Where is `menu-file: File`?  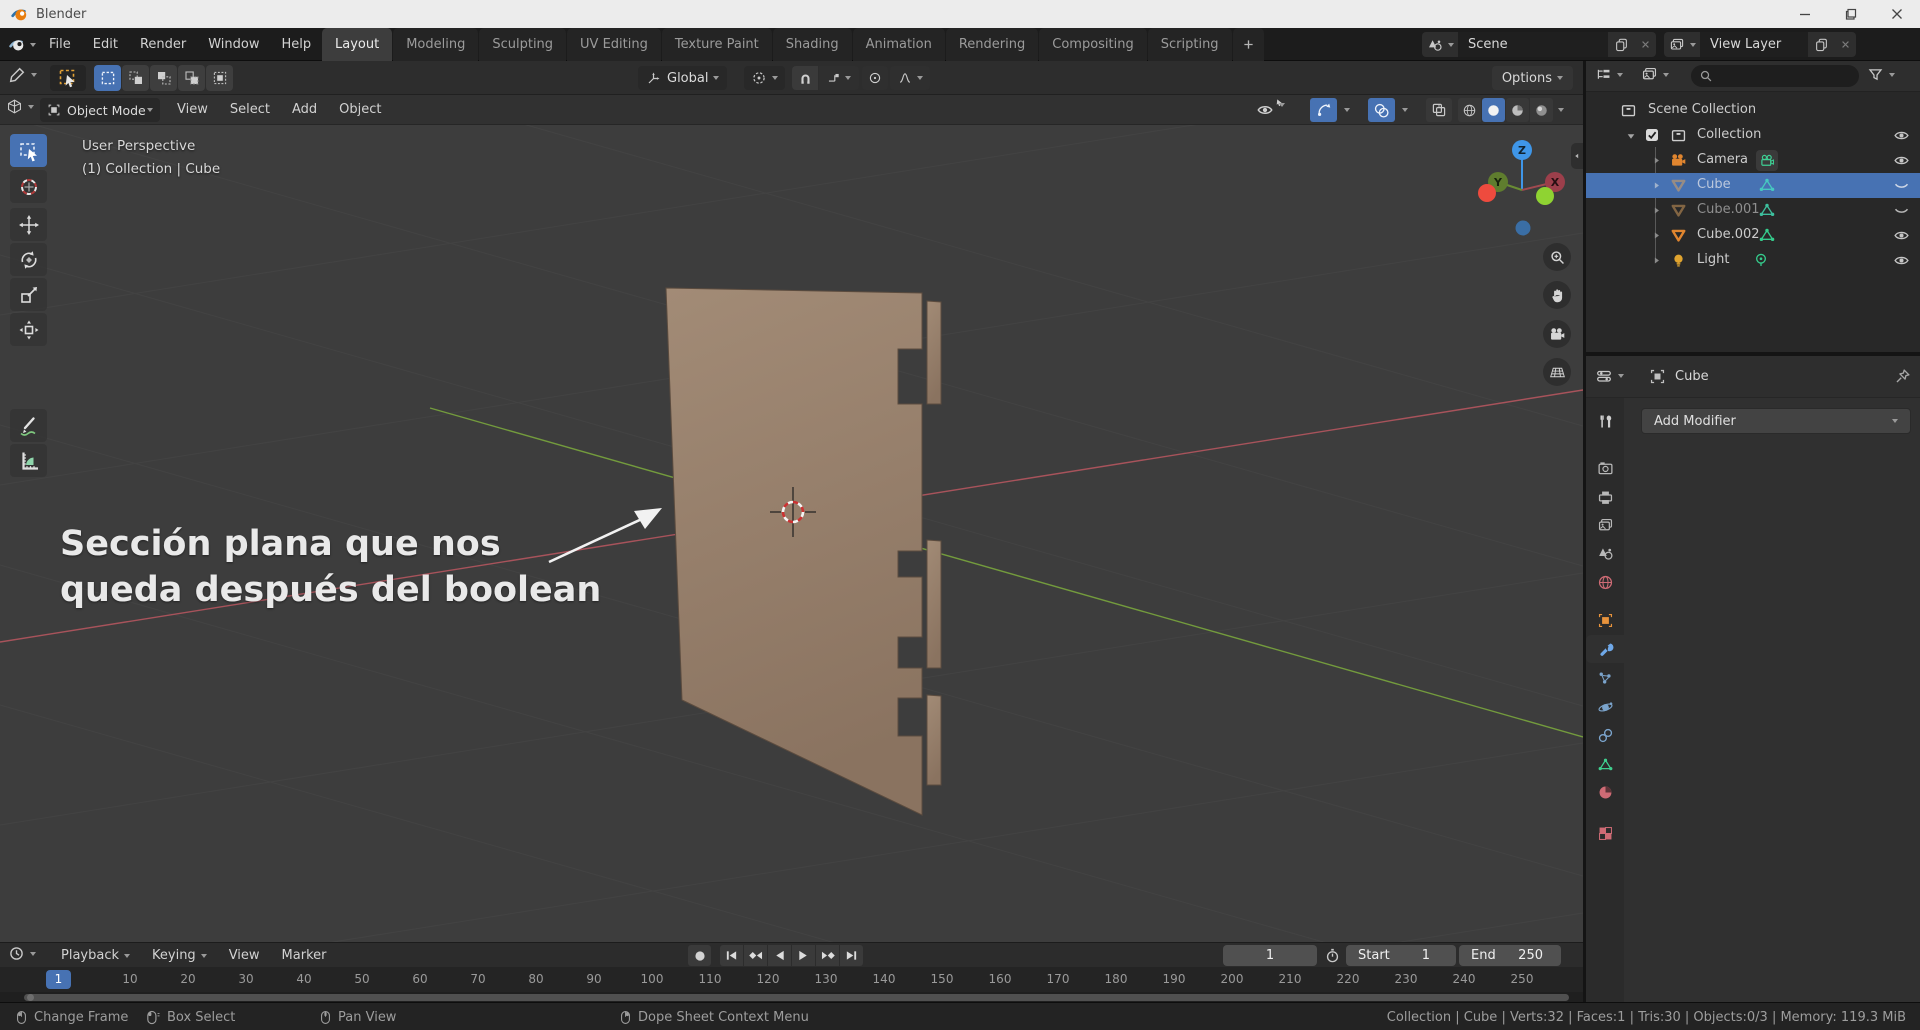 menu-file: File is located at coordinates (60, 44).